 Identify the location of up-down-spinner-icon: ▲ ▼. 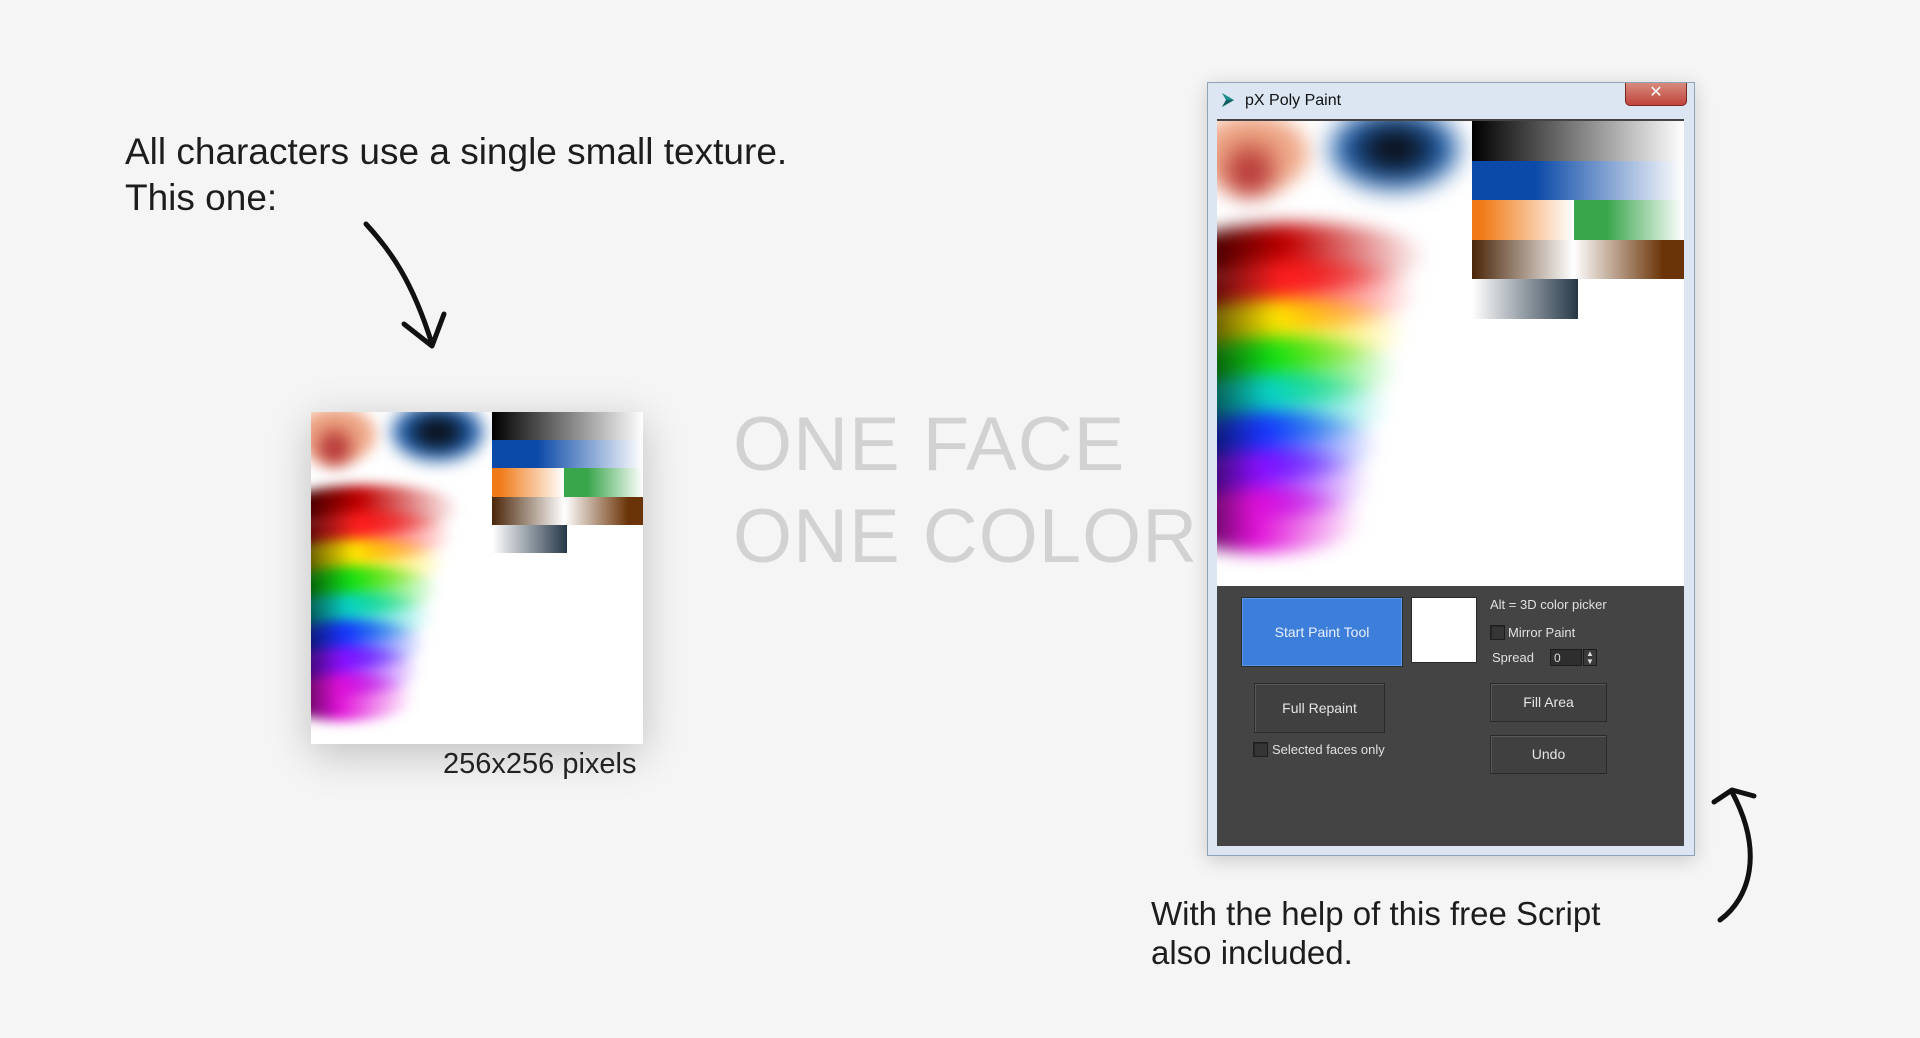
(1590, 657).